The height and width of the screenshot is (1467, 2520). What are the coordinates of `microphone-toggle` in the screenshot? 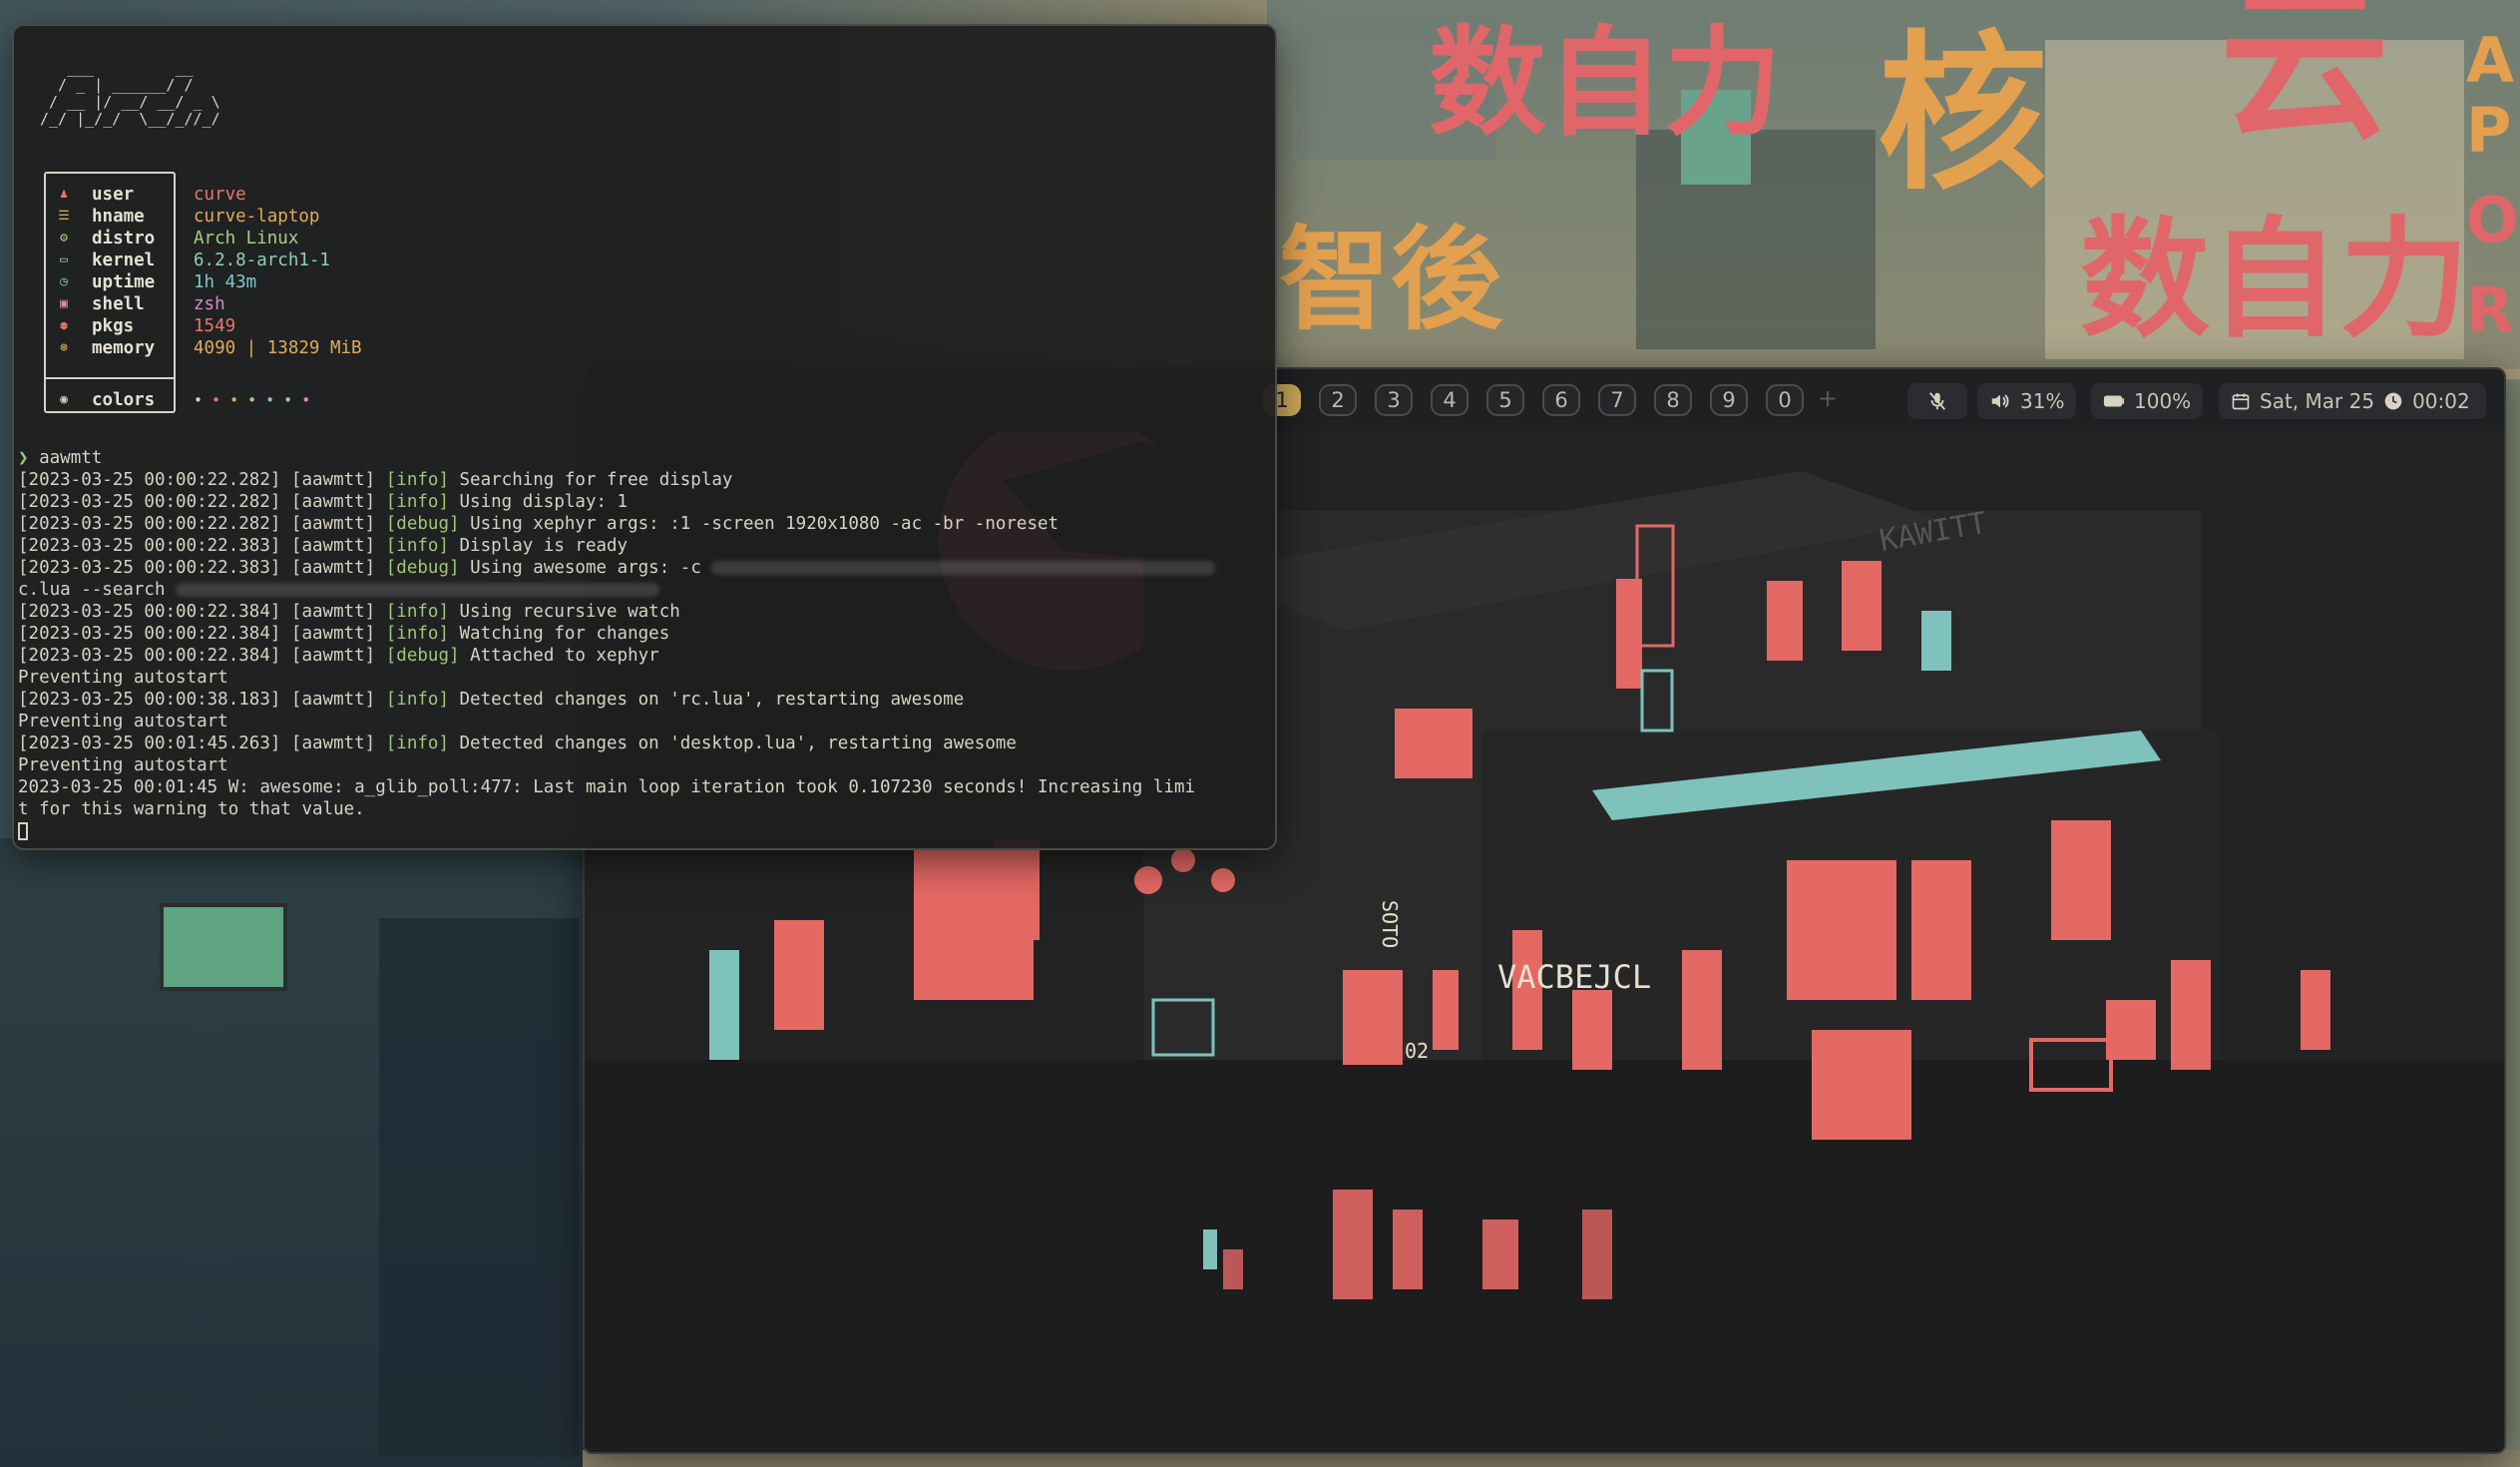 It's located at (1937, 401).